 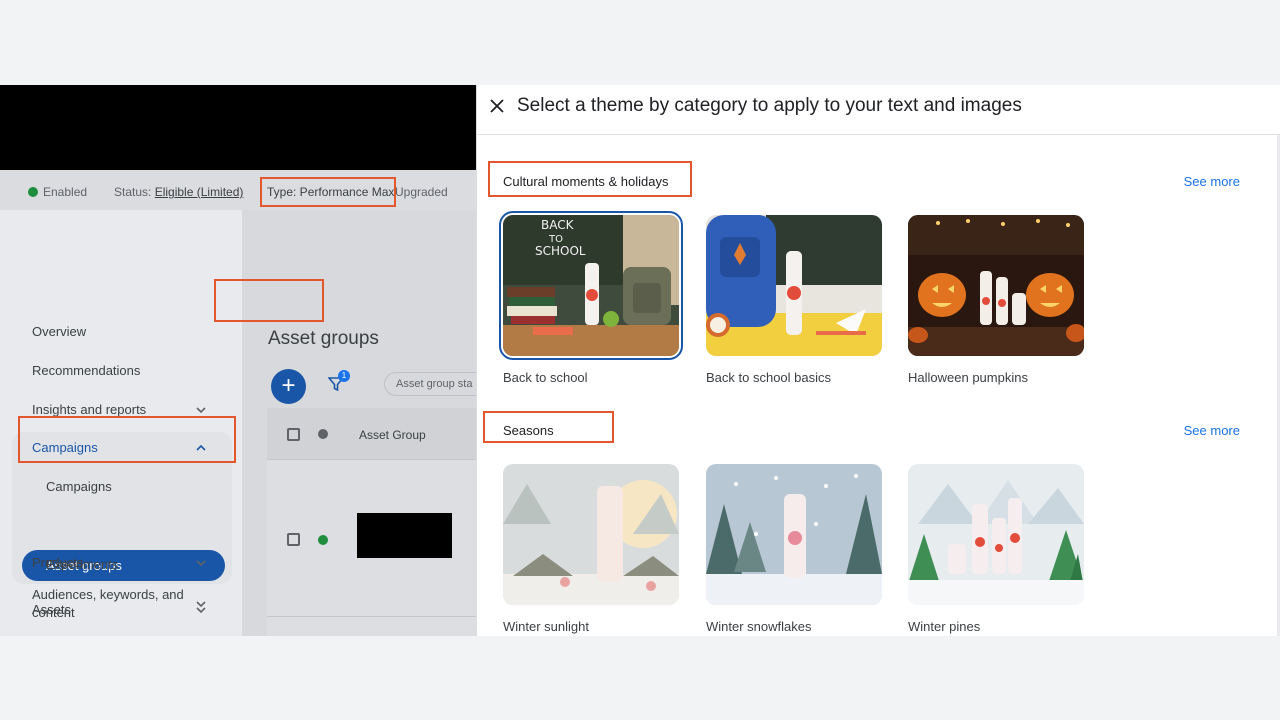 What do you see at coordinates (323, 434) in the screenshot?
I see `status-column-icon` at bounding box center [323, 434].